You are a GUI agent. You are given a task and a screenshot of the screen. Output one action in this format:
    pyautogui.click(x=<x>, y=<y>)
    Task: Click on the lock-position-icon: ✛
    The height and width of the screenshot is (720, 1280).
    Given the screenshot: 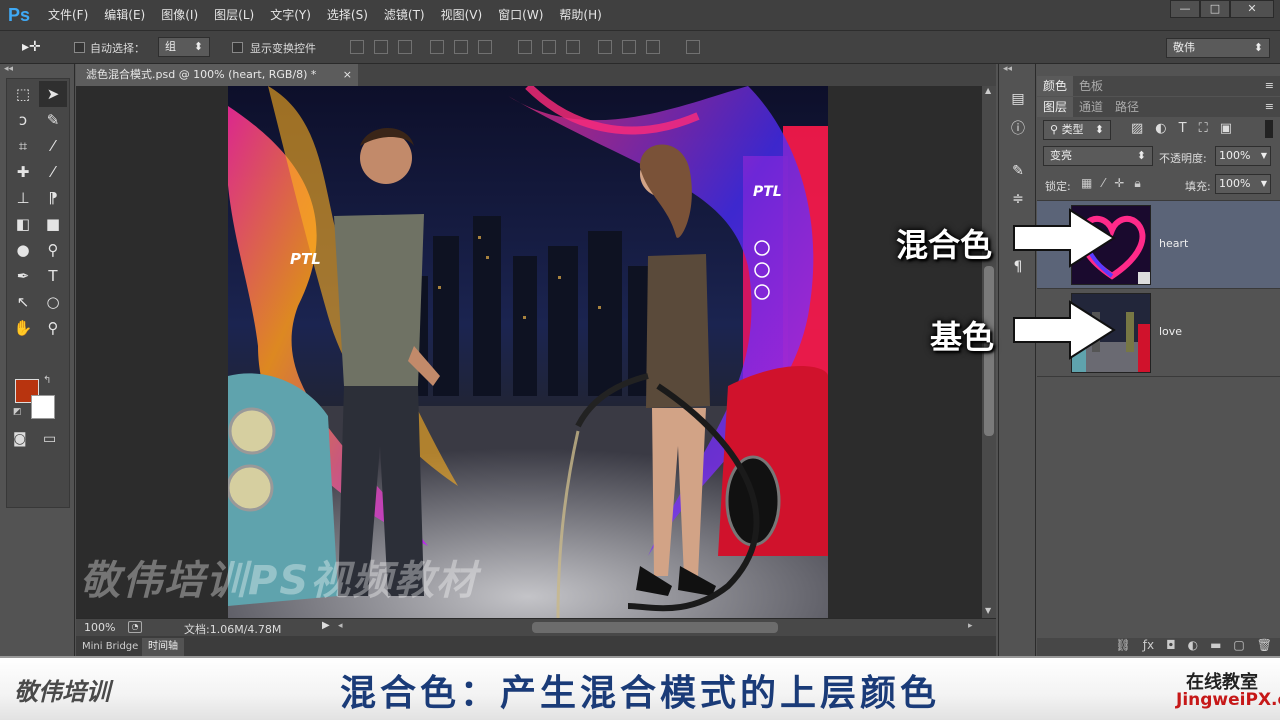 What is the action you would take?
    pyautogui.click(x=1119, y=183)
    